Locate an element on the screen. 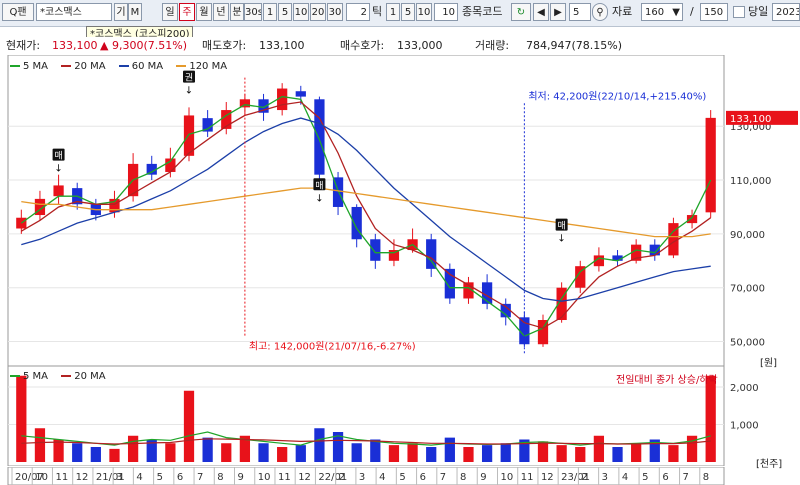 The height and width of the screenshot is (485, 800). today-checkbox is located at coordinates (739, 12).